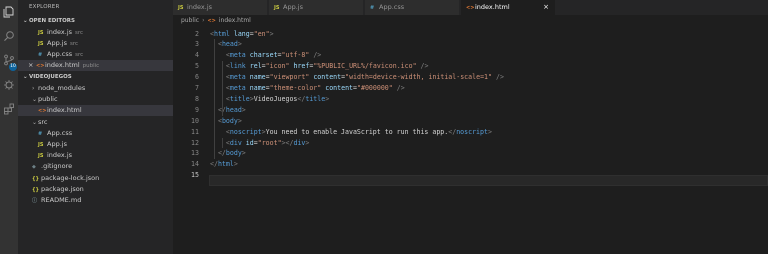 The height and width of the screenshot is (254, 768). What do you see at coordinates (316, 7) in the screenshot?
I see `tab-App-js: JS App.js` at bounding box center [316, 7].